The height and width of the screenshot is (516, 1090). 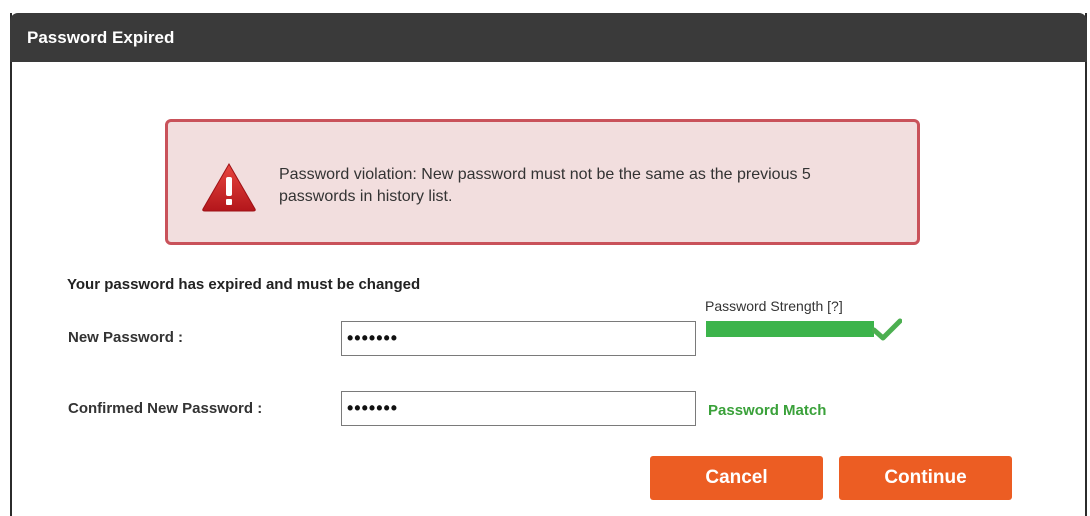 What do you see at coordinates (887, 329) in the screenshot?
I see `checkmark-icon` at bounding box center [887, 329].